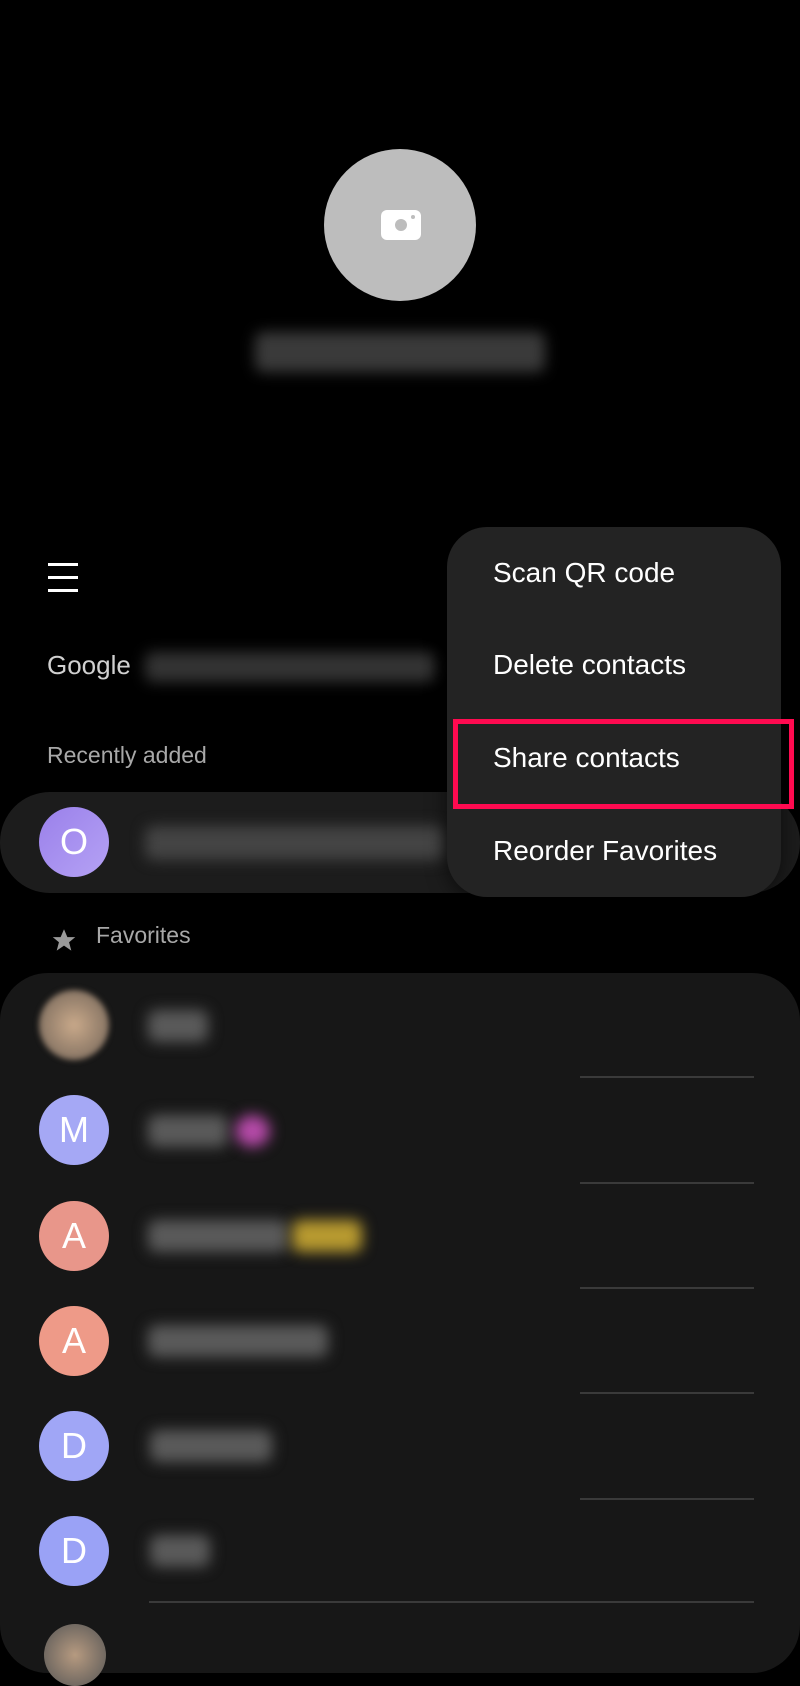  What do you see at coordinates (64, 940) in the screenshot?
I see `star-icon` at bounding box center [64, 940].